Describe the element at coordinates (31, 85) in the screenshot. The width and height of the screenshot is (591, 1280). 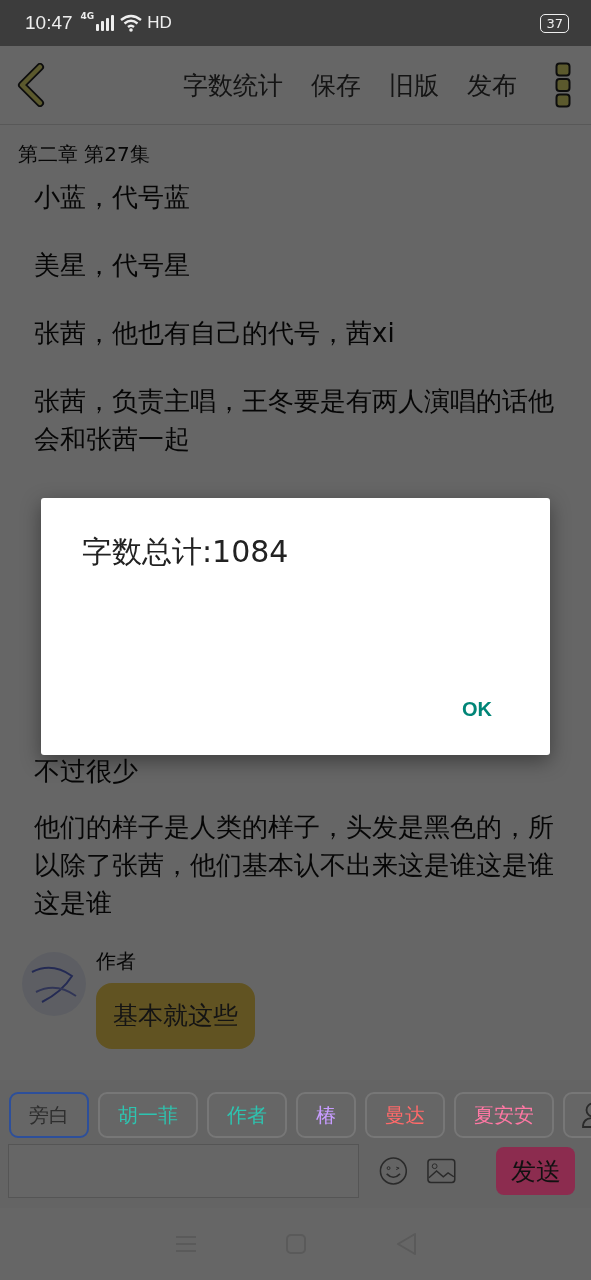
I see `back-icon` at that location.